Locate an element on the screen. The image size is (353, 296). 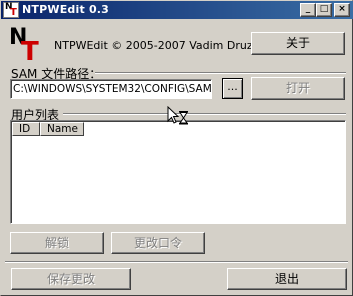
user-list-group-line is located at coordinates (204, 113).